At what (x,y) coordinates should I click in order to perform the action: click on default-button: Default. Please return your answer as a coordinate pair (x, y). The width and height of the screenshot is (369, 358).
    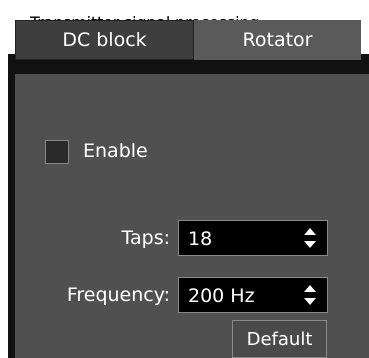
    Looking at the image, I should click on (279, 339).